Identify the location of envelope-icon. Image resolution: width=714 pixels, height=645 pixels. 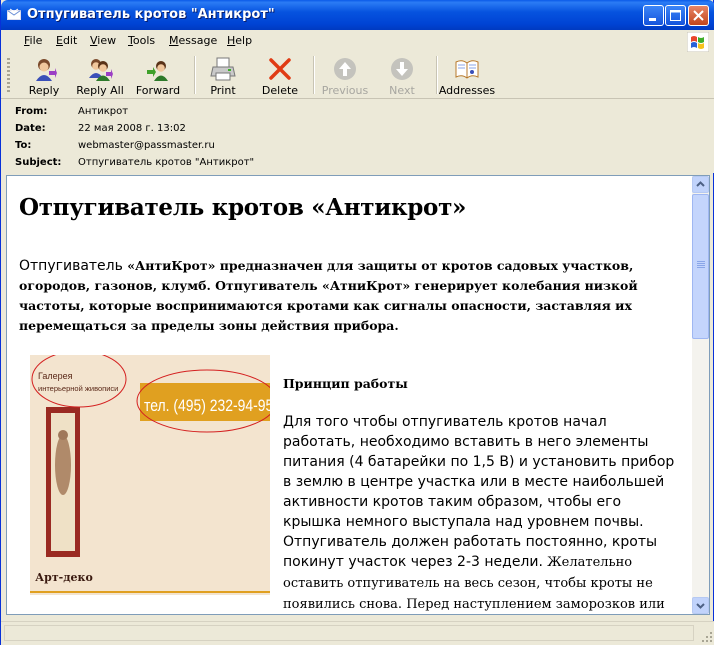
(14, 14).